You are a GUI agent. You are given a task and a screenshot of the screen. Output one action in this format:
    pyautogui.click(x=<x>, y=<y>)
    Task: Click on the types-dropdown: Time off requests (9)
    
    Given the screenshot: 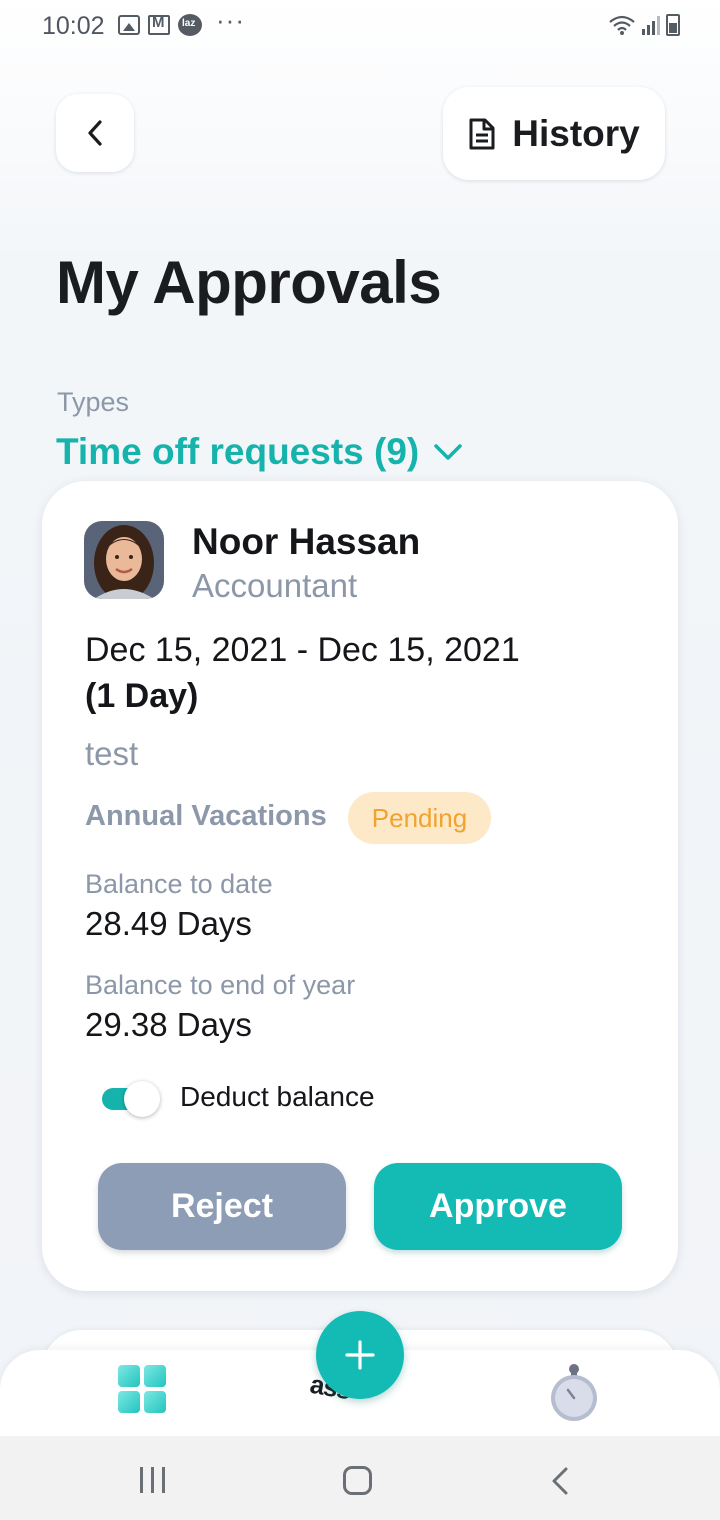 What is the action you would take?
    pyautogui.click(x=259, y=452)
    